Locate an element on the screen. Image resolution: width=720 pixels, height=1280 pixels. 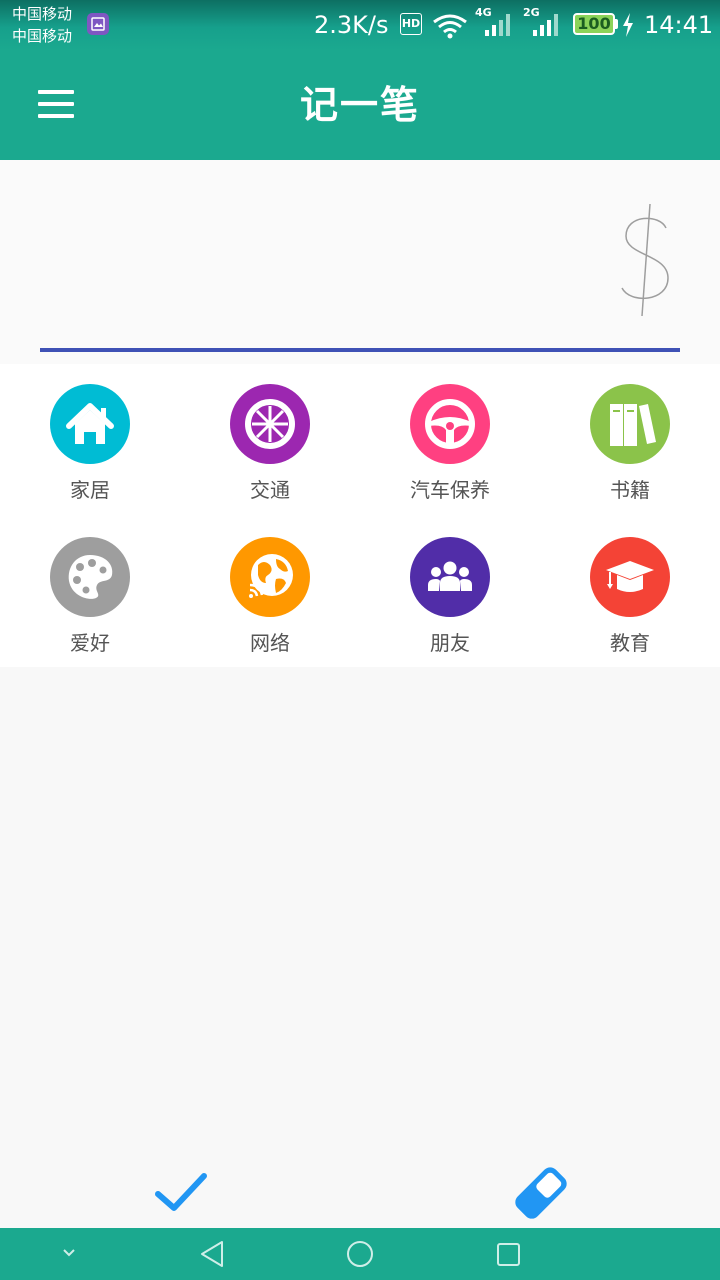
hd-badge: HD is located at coordinates (411, 24).